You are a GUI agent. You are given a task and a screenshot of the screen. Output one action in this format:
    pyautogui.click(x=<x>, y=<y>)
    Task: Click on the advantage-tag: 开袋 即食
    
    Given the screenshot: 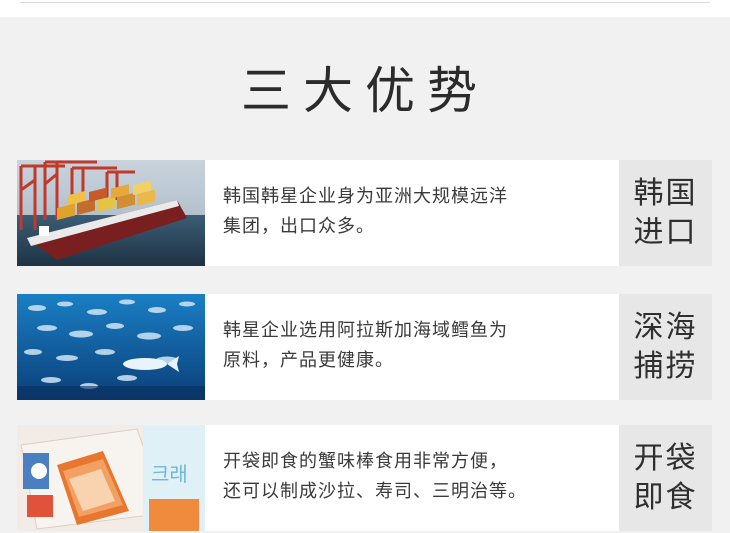 What is the action you would take?
    pyautogui.click(x=665, y=478)
    